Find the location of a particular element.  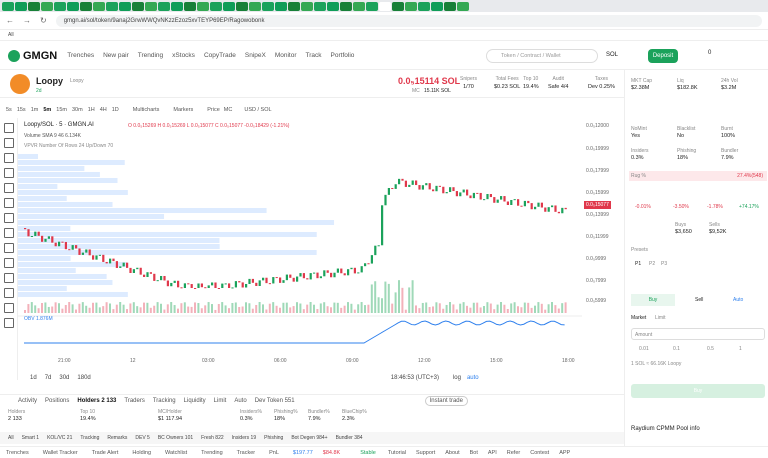

price-toggle: Price is located at coordinates (213, 110).